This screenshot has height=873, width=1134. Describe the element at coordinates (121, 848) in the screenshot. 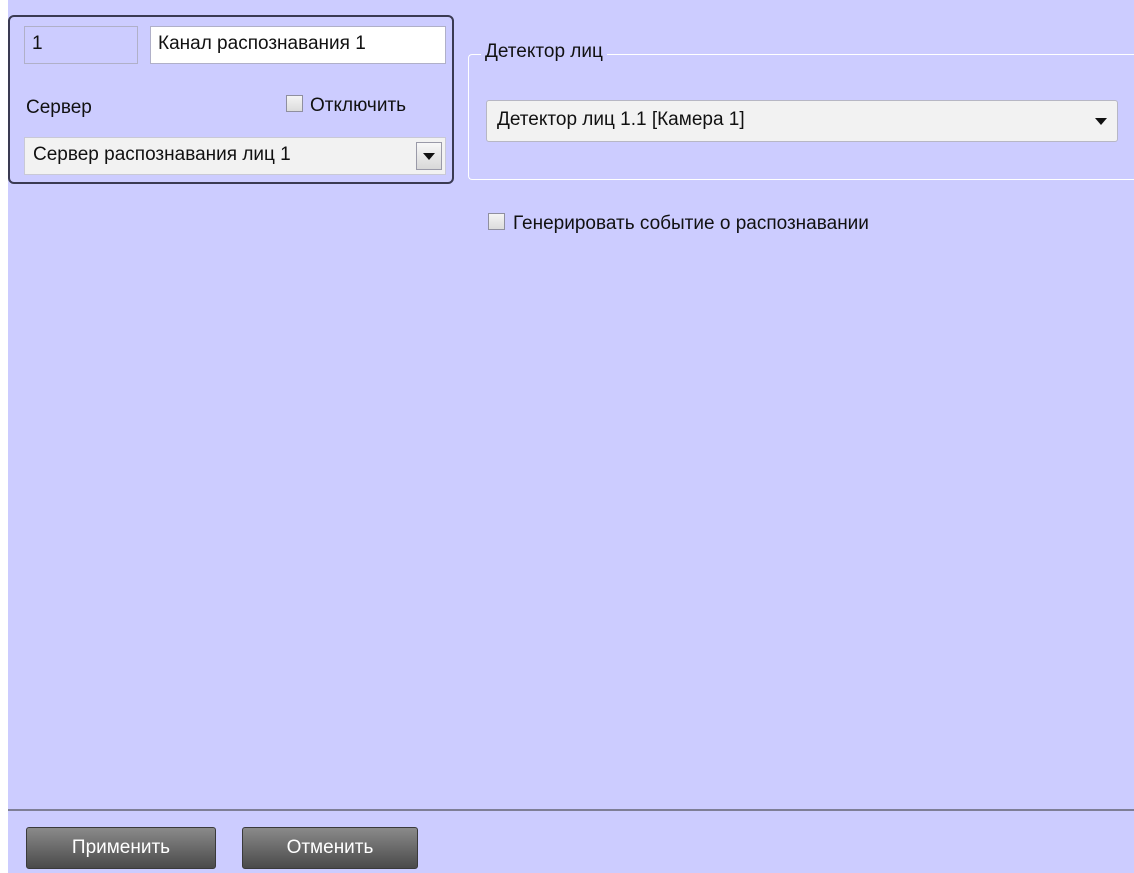

I see `apply-button: Применить` at that location.